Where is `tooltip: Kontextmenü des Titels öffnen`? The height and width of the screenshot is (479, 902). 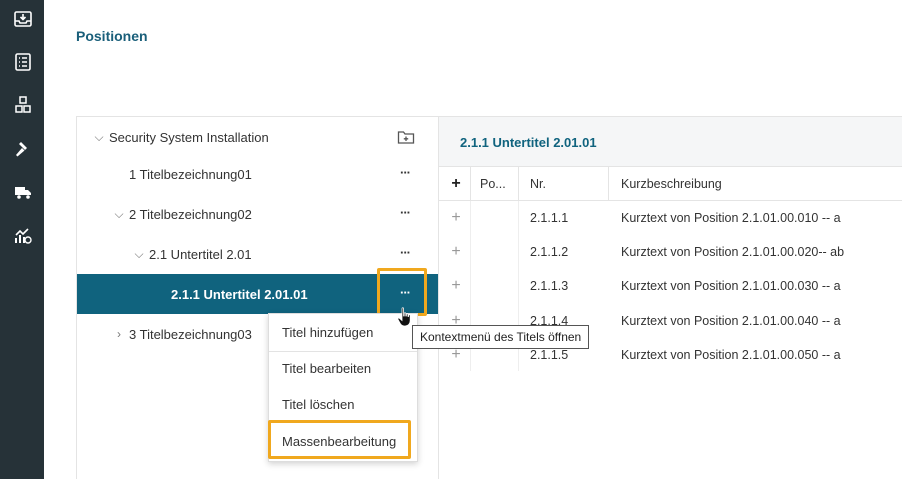 tooltip: Kontextmenü des Titels öffnen is located at coordinates (501, 337).